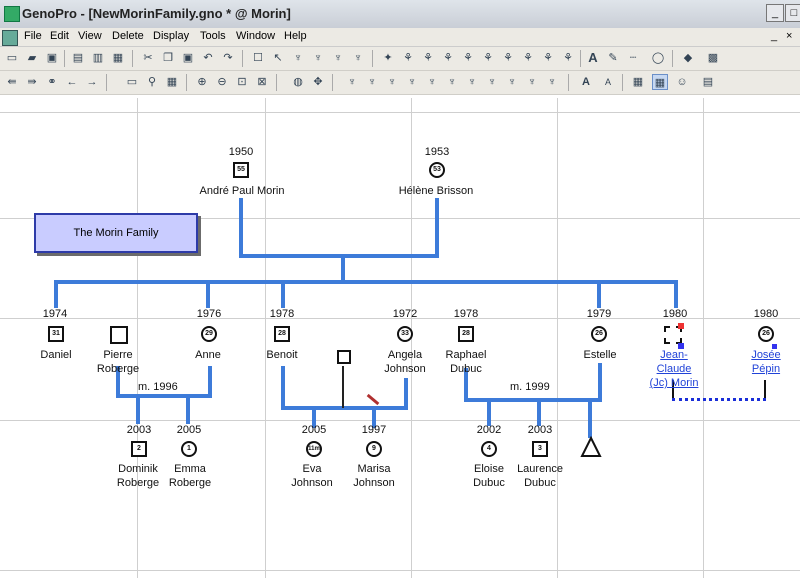 The image size is (800, 578). I want to click on fill-icon: ◆, so click(688, 58).